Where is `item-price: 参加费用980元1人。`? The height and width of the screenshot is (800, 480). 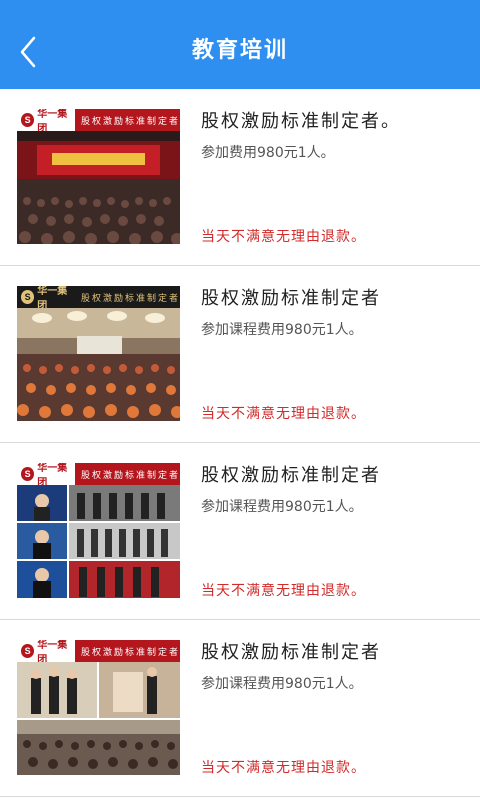
item-price: 参加费用980元1人。 is located at coordinates (268, 153).